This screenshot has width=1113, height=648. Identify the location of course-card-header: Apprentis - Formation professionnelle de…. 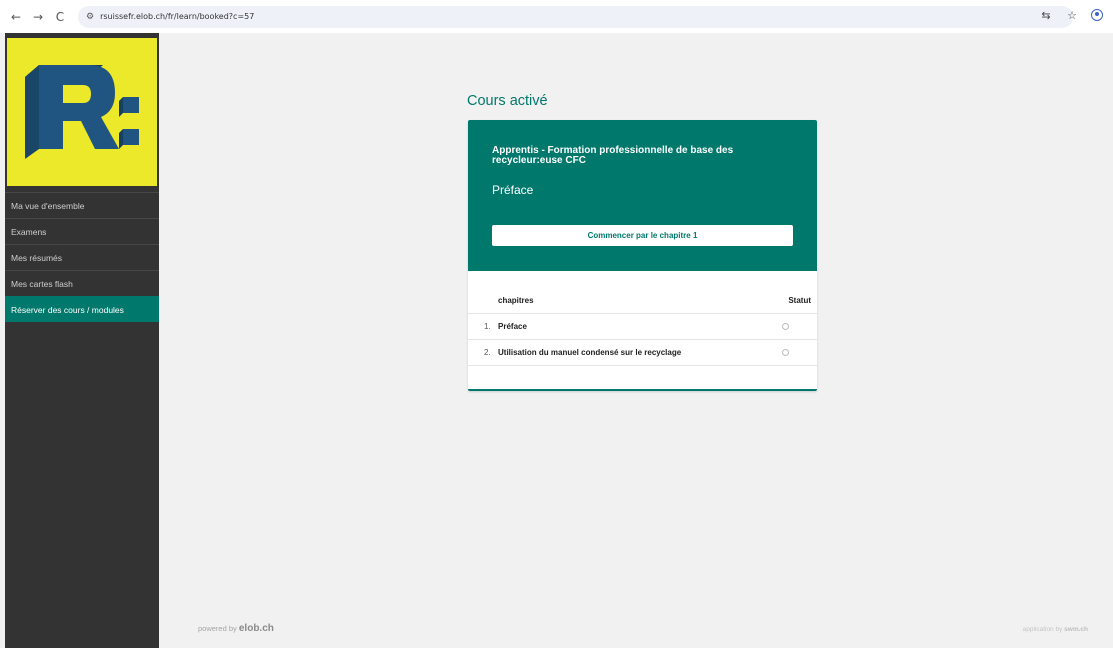
(642, 195).